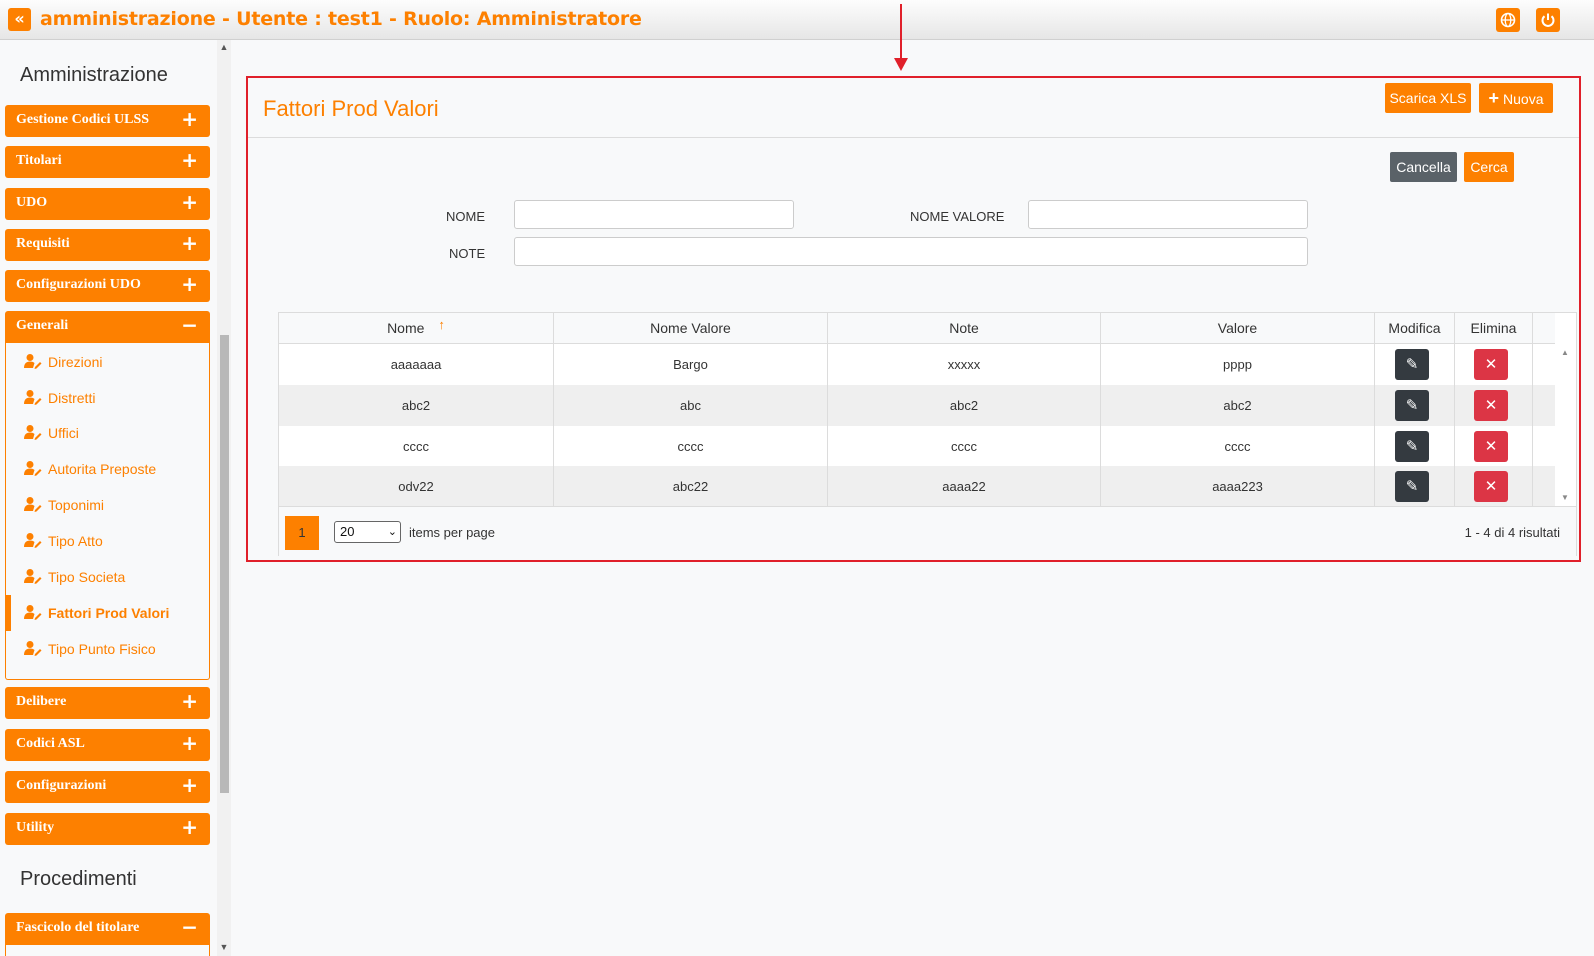 The width and height of the screenshot is (1594, 956). What do you see at coordinates (107, 433) in the screenshot?
I see `sidebar-item-uffici: Uffici` at bounding box center [107, 433].